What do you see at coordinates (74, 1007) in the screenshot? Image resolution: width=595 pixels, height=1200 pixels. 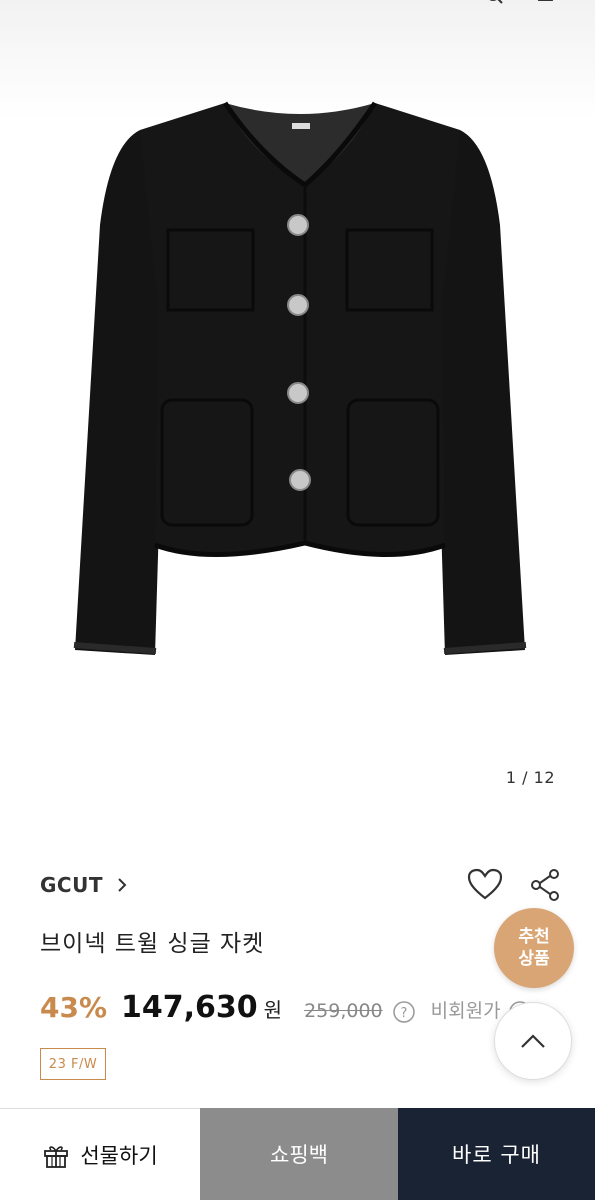 I see `discount-rate: 43%` at bounding box center [74, 1007].